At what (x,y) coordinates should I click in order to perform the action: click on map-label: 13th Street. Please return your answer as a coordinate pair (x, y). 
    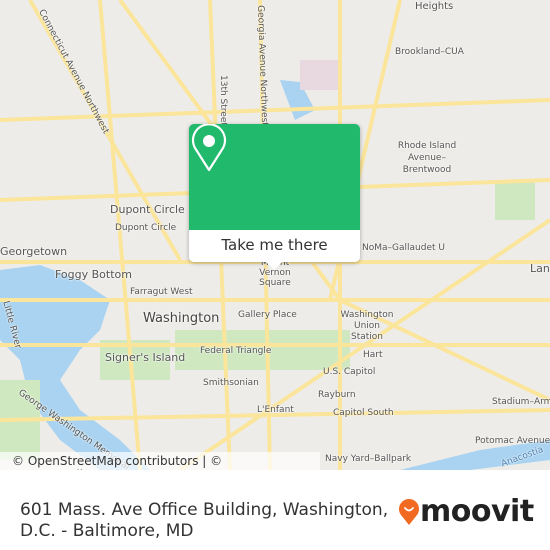
    Looking at the image, I should click on (223, 100).